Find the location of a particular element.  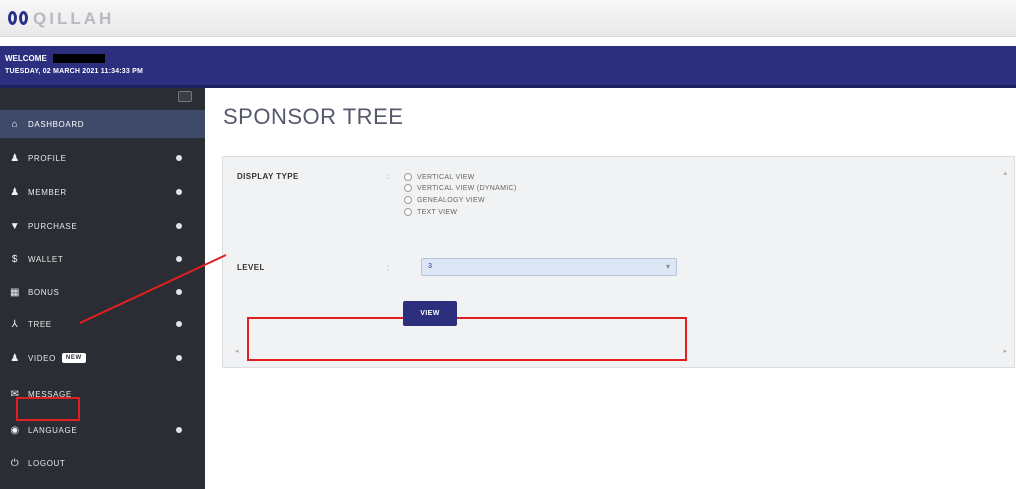

sidebar-item-member: ♟ MEMBER is located at coordinates (102, 192).